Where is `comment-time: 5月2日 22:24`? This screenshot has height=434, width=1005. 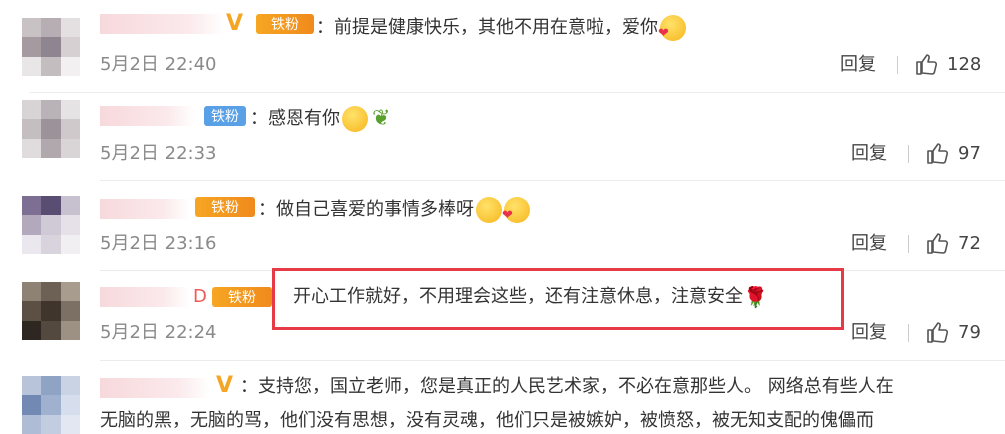 comment-time: 5月2日 22:24 is located at coordinates (158, 332).